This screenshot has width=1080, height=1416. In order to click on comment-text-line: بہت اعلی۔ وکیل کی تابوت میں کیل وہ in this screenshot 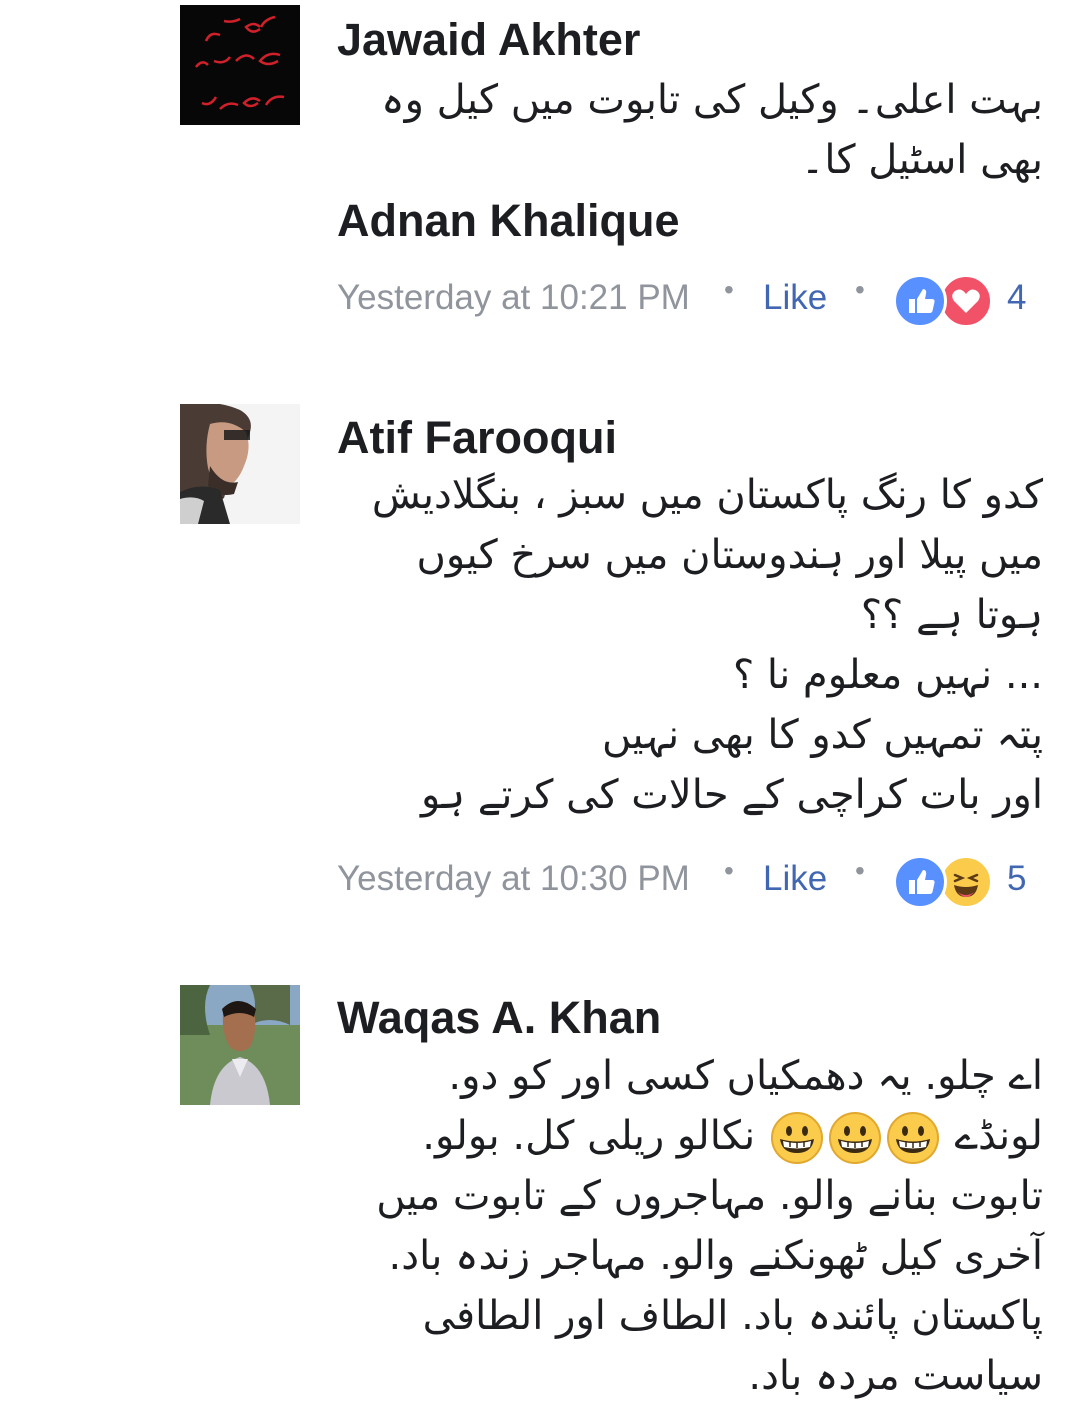, I will do `click(712, 100)`.